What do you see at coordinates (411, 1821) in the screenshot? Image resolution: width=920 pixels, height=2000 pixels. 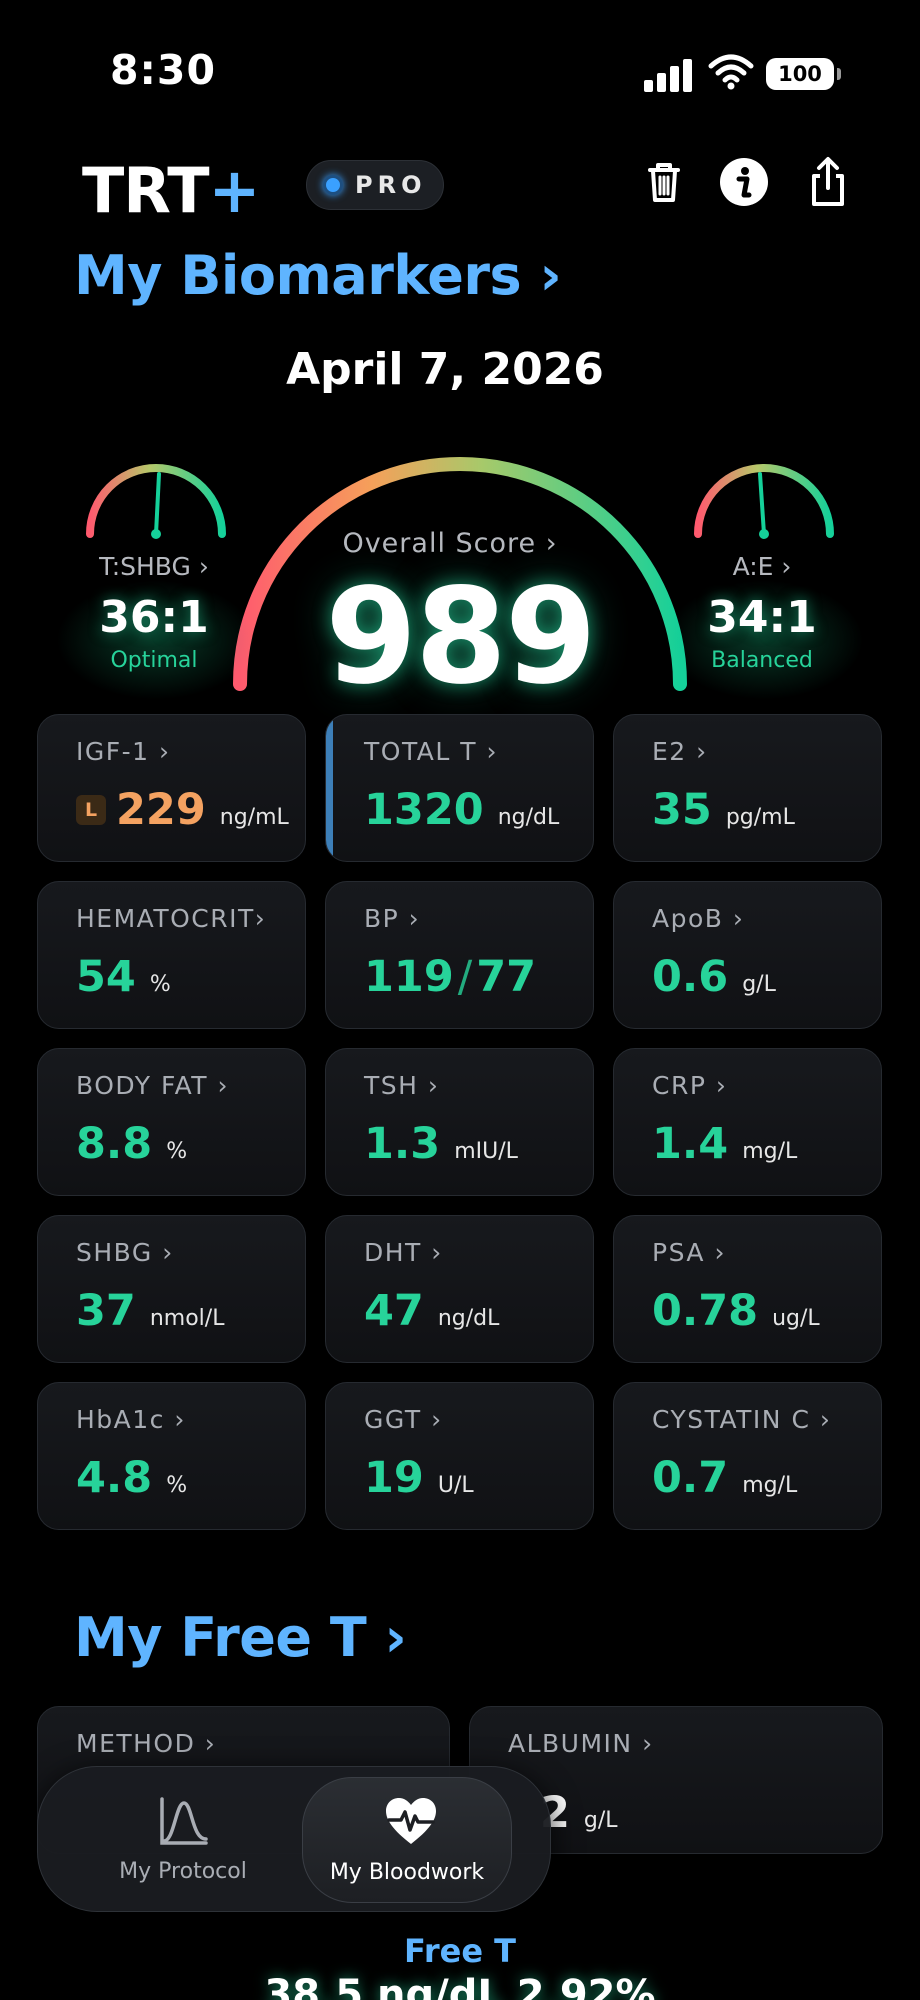 I see `heart-pulse-icon` at bounding box center [411, 1821].